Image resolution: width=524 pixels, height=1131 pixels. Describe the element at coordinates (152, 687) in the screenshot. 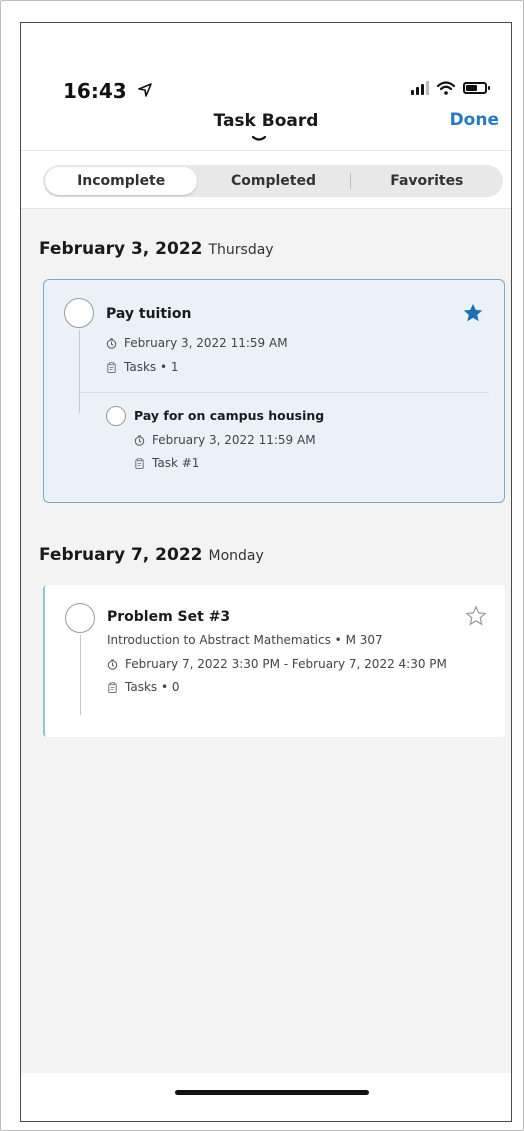

I see `task-count-text: Tasks • 0` at that location.